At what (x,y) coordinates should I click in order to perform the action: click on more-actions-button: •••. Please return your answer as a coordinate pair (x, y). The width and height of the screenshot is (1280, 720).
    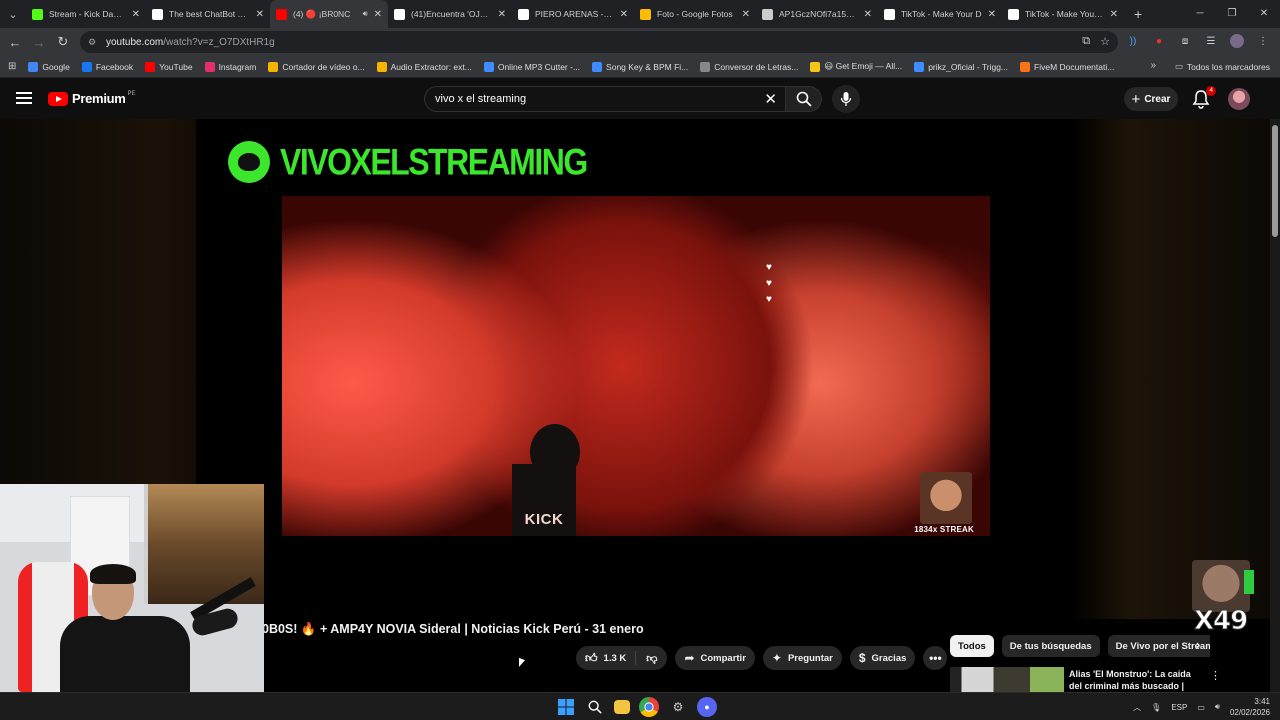
    Looking at the image, I should click on (935, 658).